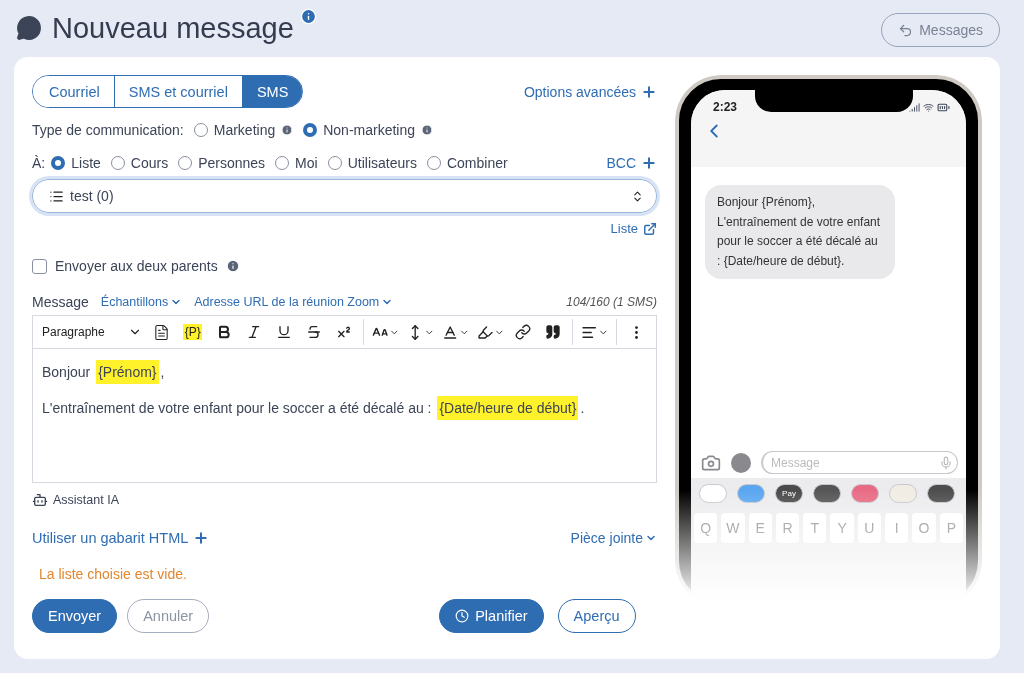 This screenshot has width=1024, height=673. Describe the element at coordinates (121, 538) in the screenshot. I see `html-template-link: Utiliser un gabarit HTML` at that location.